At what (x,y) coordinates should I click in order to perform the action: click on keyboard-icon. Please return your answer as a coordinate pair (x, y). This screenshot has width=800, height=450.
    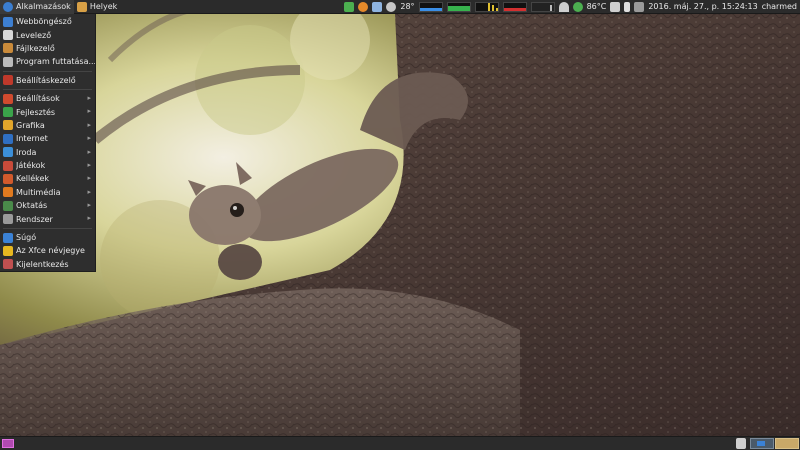
    Looking at the image, I should click on (639, 6).